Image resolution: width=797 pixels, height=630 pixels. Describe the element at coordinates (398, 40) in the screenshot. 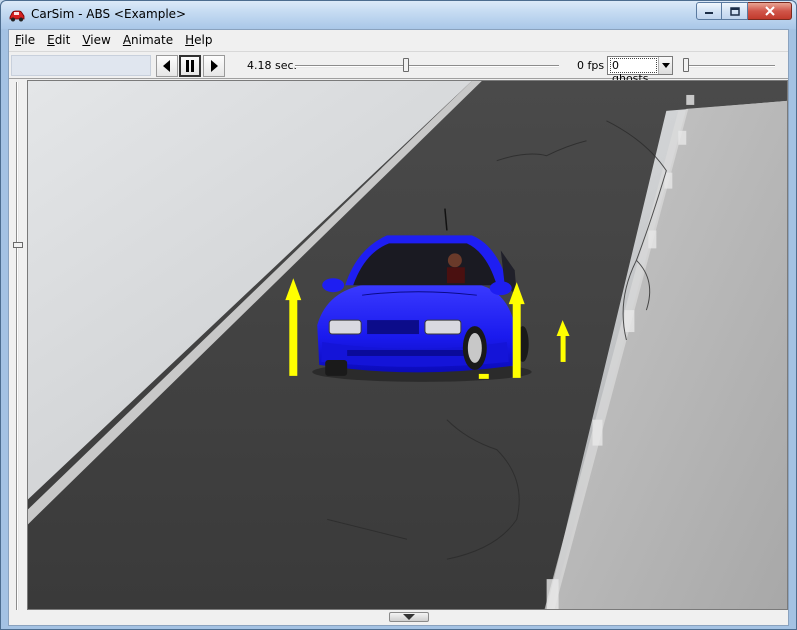

I see `menu-bar: File Edit View Animate Help` at that location.